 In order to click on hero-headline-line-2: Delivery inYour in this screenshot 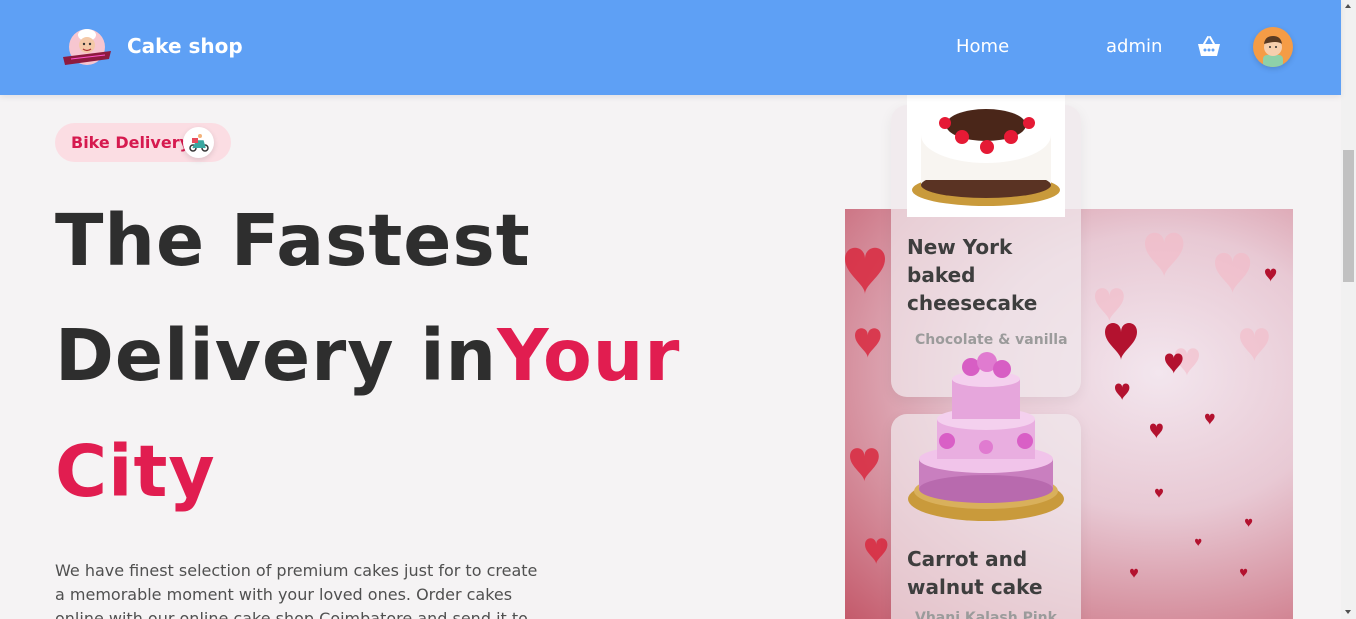, I will do `click(367, 355)`.